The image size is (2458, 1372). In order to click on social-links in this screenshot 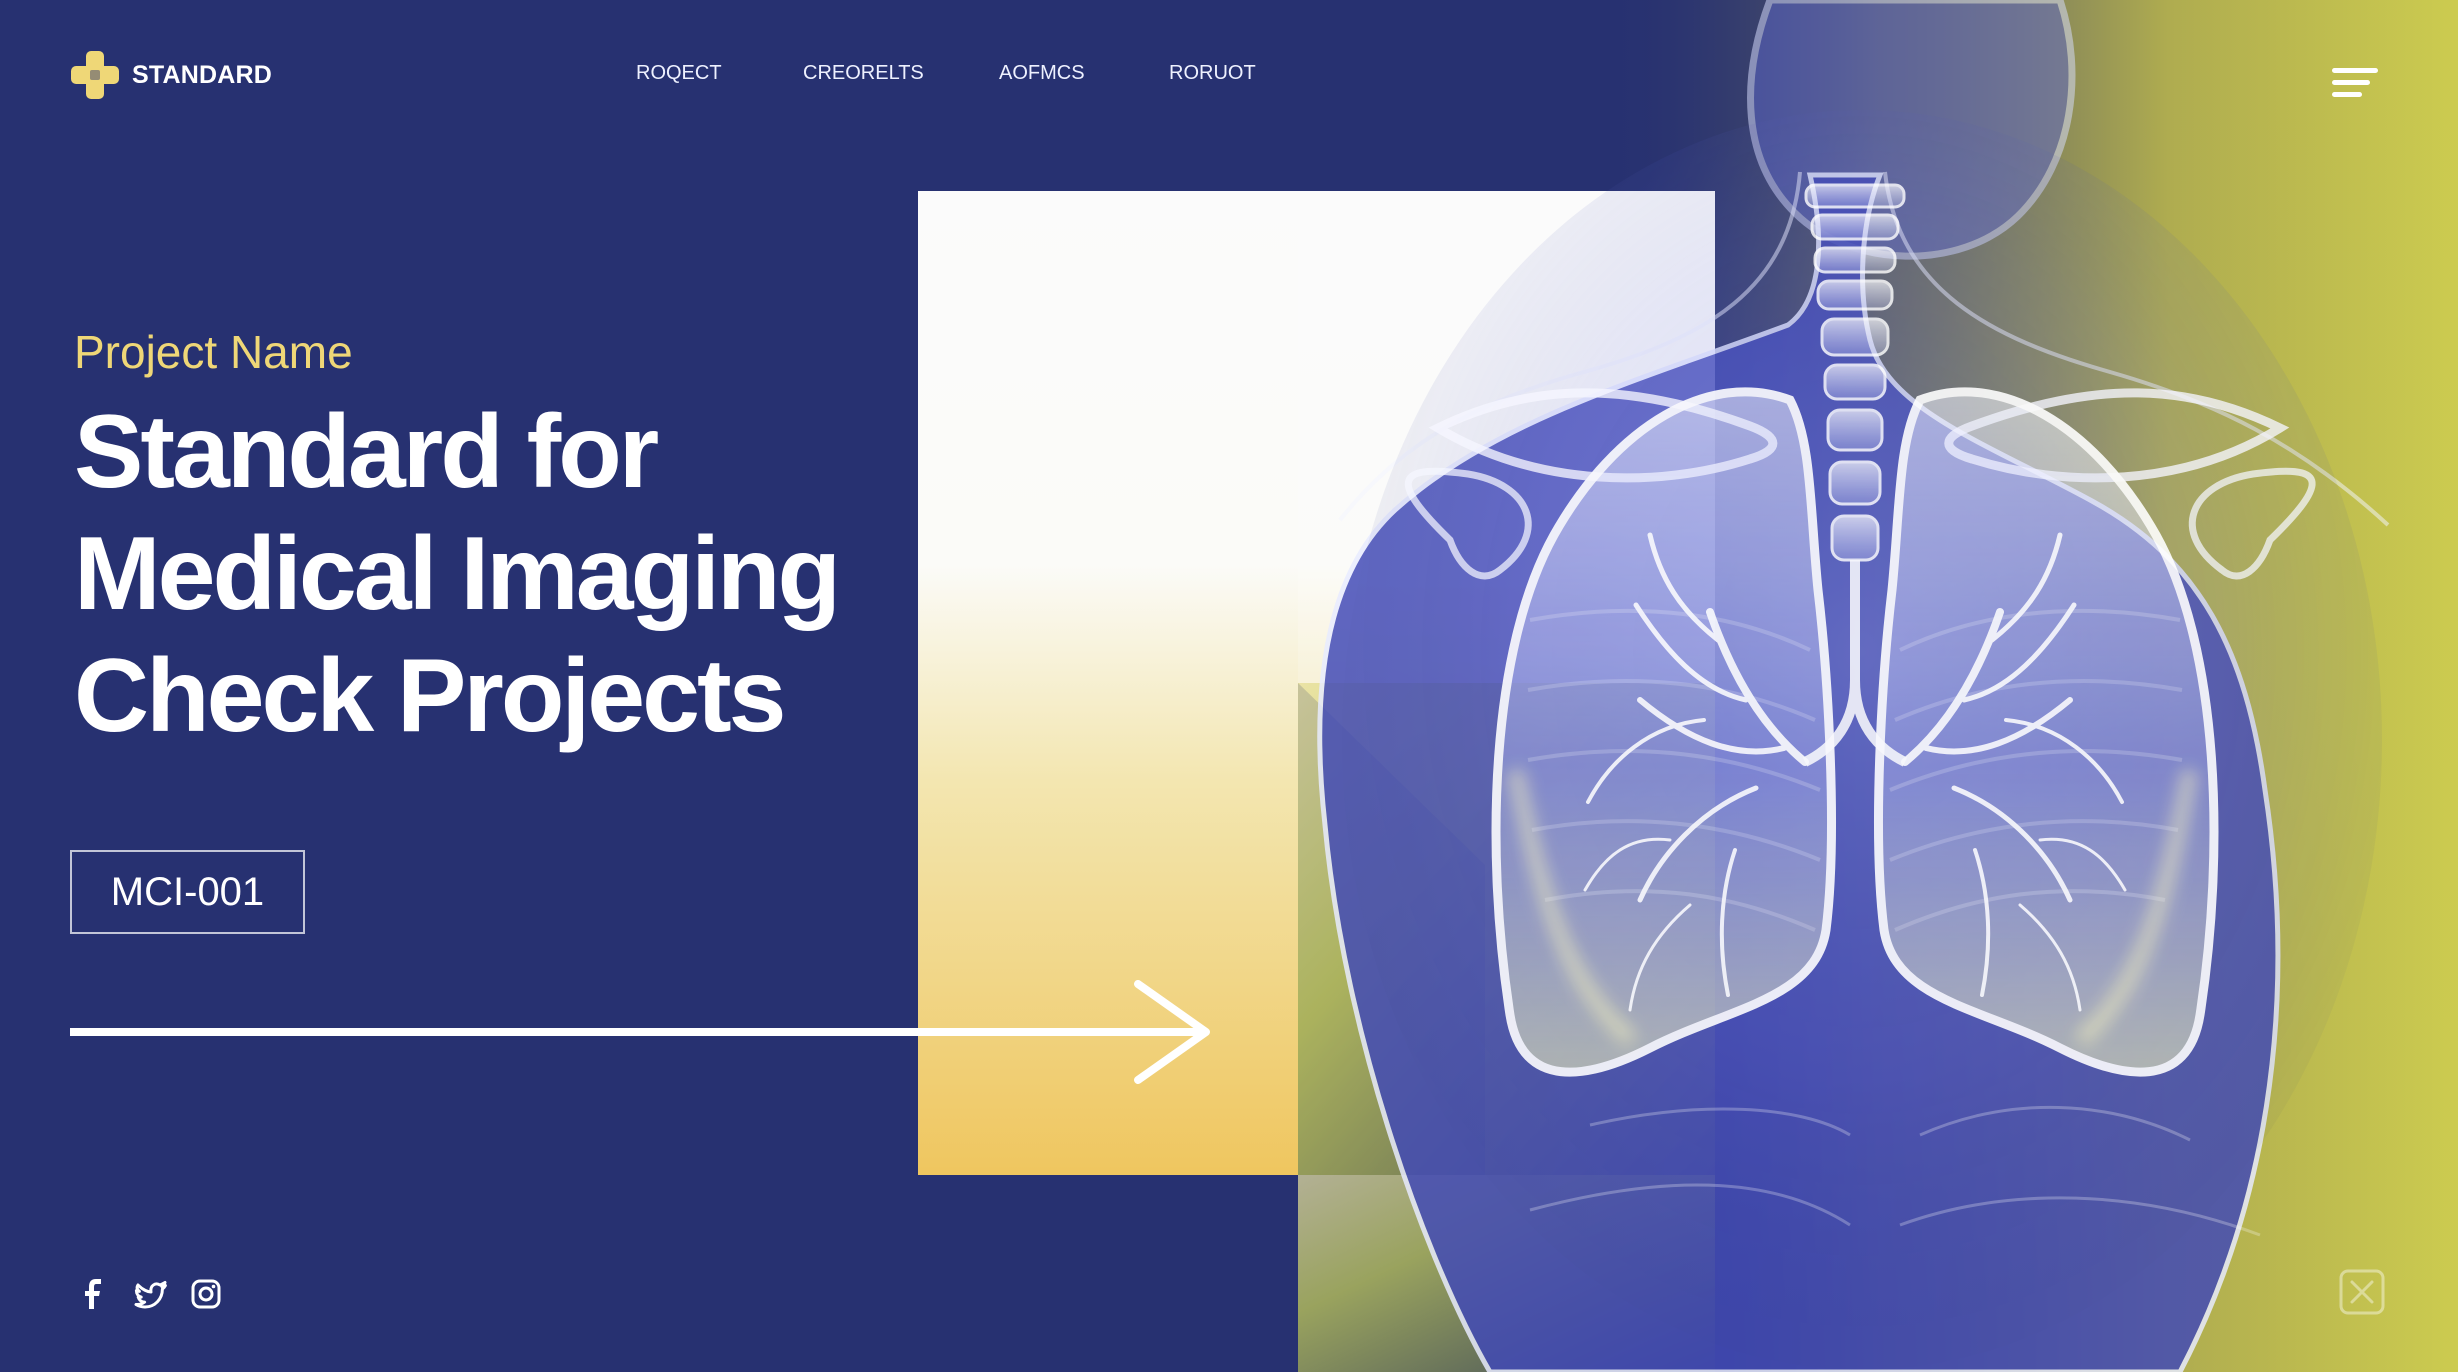, I will do `click(150, 1296)`.